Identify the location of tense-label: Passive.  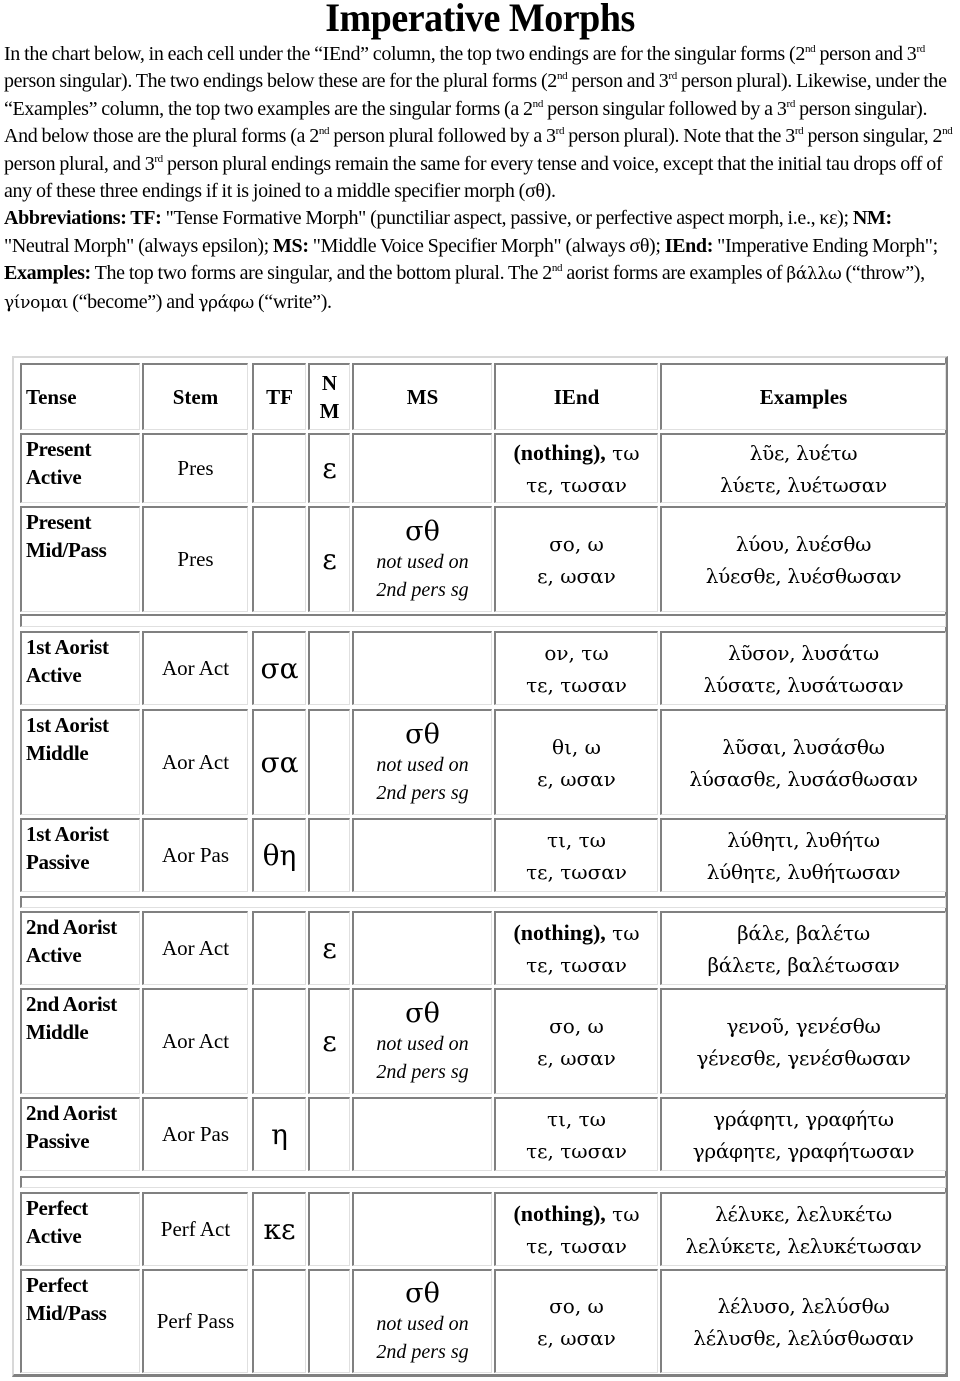
(58, 1141).